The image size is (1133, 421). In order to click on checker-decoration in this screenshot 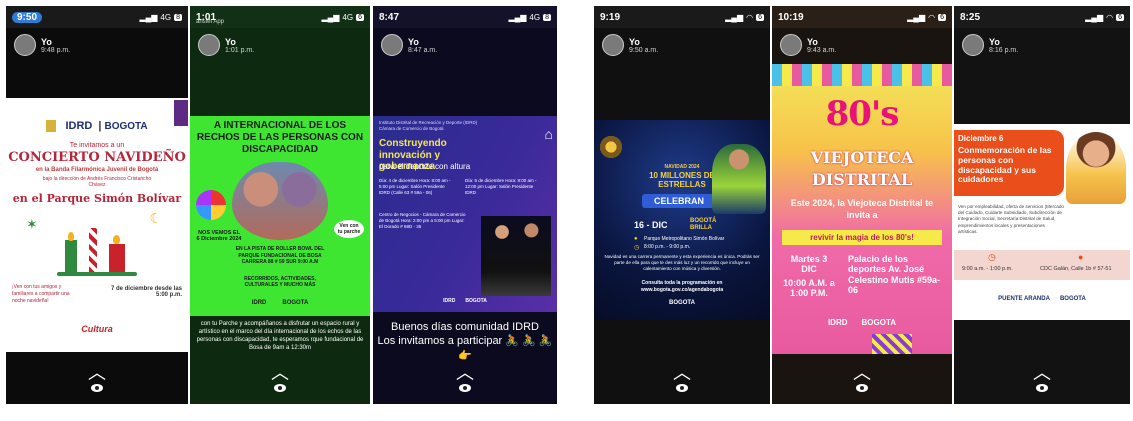, I will do `click(862, 75)`.